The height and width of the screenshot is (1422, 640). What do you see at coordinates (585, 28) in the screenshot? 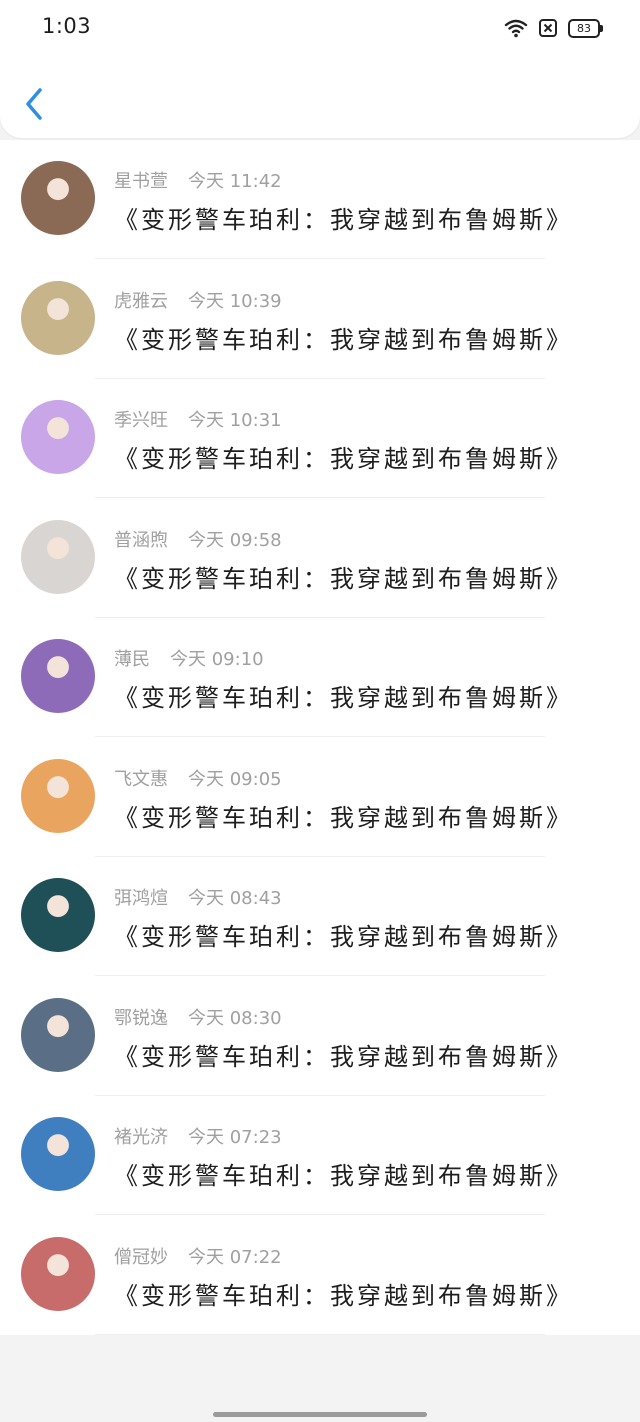
I see `battery-indicator: 83` at bounding box center [585, 28].